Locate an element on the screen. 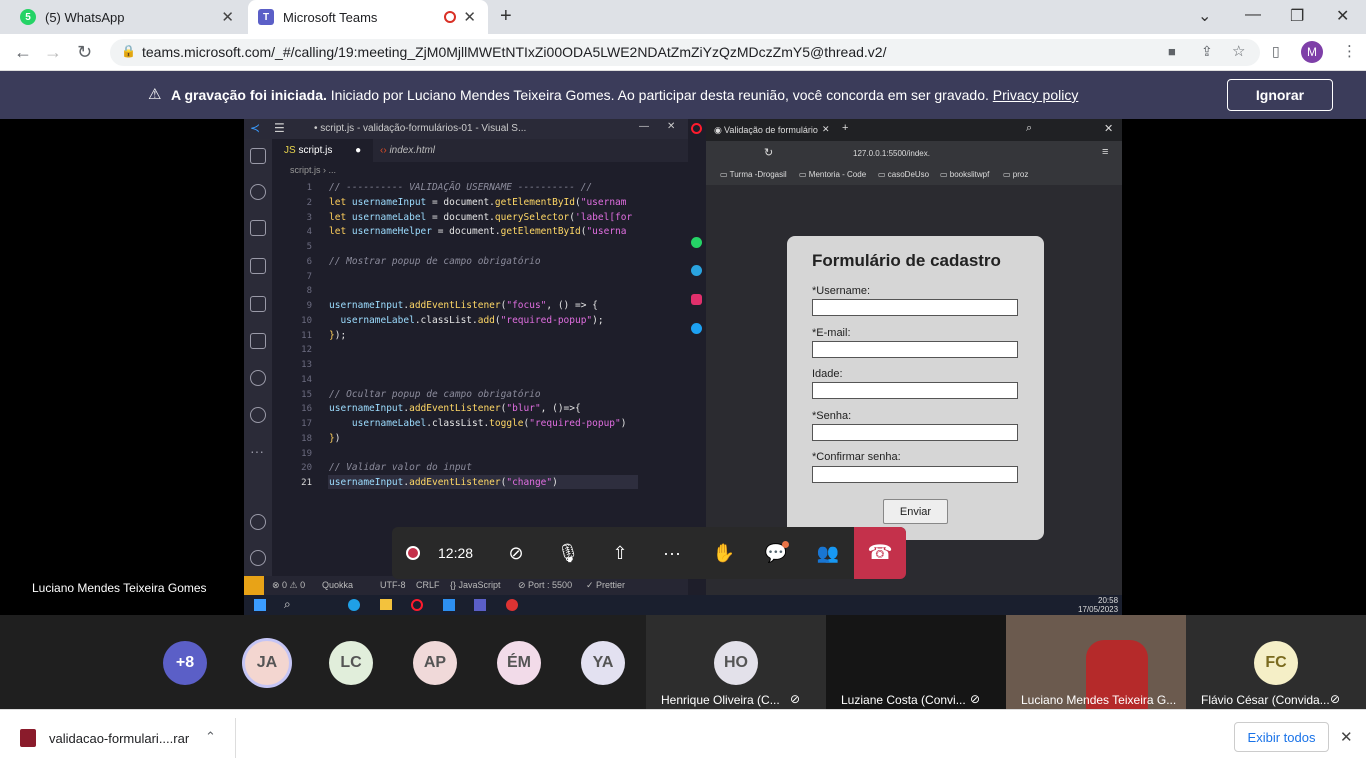 This screenshot has height=768, width=1366. shared-tab-title: Validação de formulário is located at coordinates (771, 130).